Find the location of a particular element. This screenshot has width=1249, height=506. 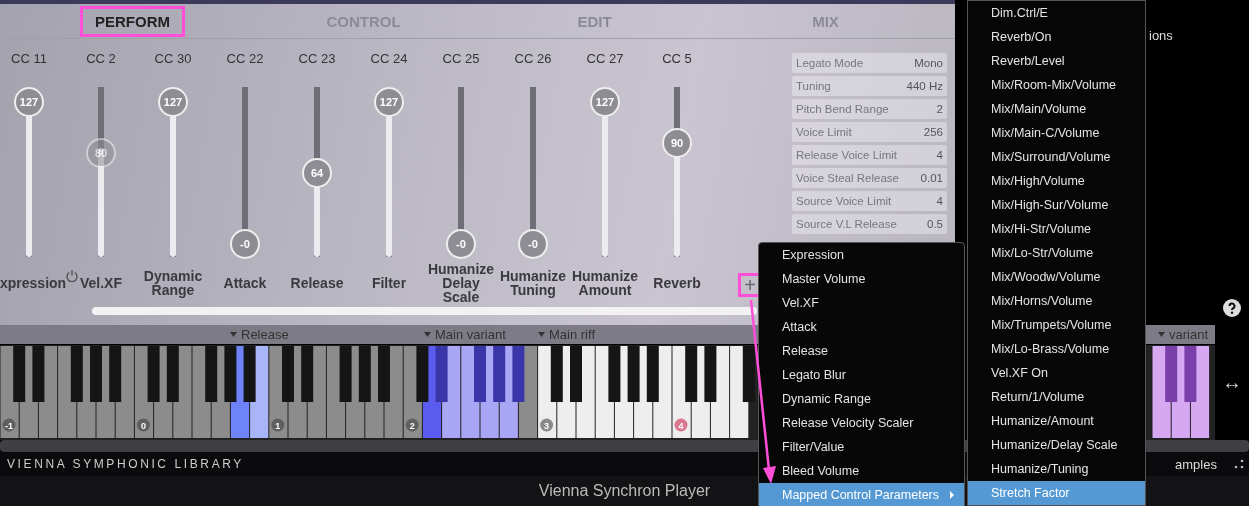

menu-item: Bleed Volume is located at coordinates (861, 471).